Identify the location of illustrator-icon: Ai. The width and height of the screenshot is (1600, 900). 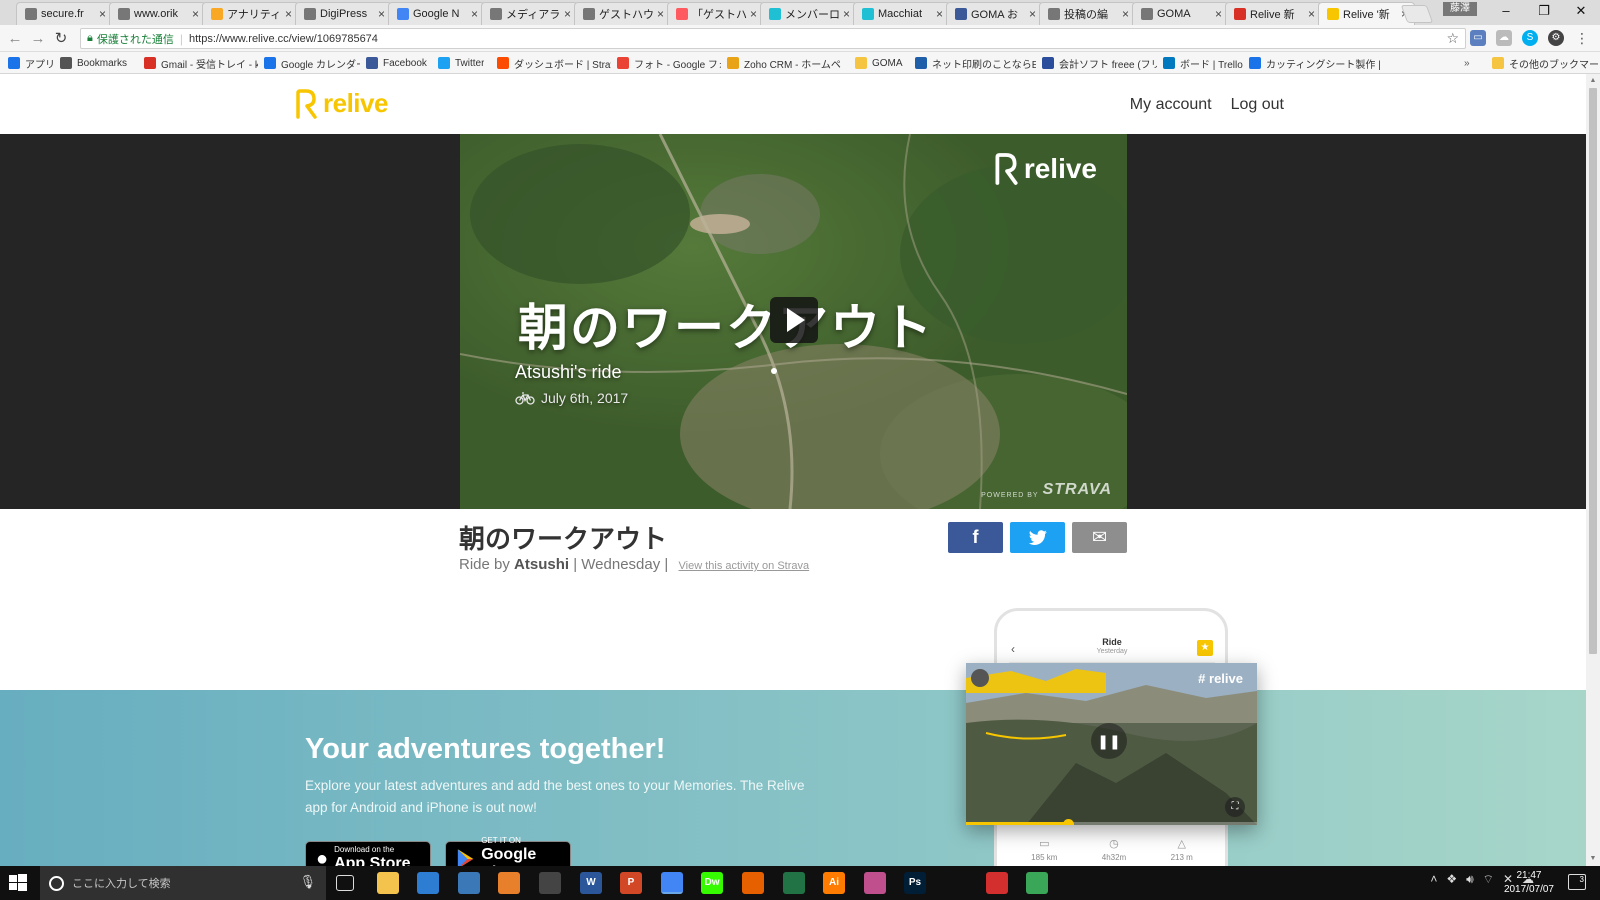
(834, 883).